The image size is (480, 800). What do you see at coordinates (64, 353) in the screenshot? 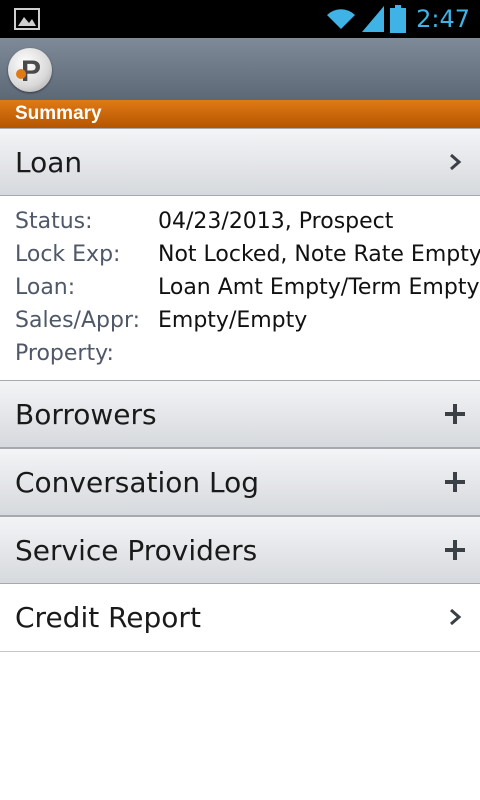
I see `detail-key: Property:` at bounding box center [64, 353].